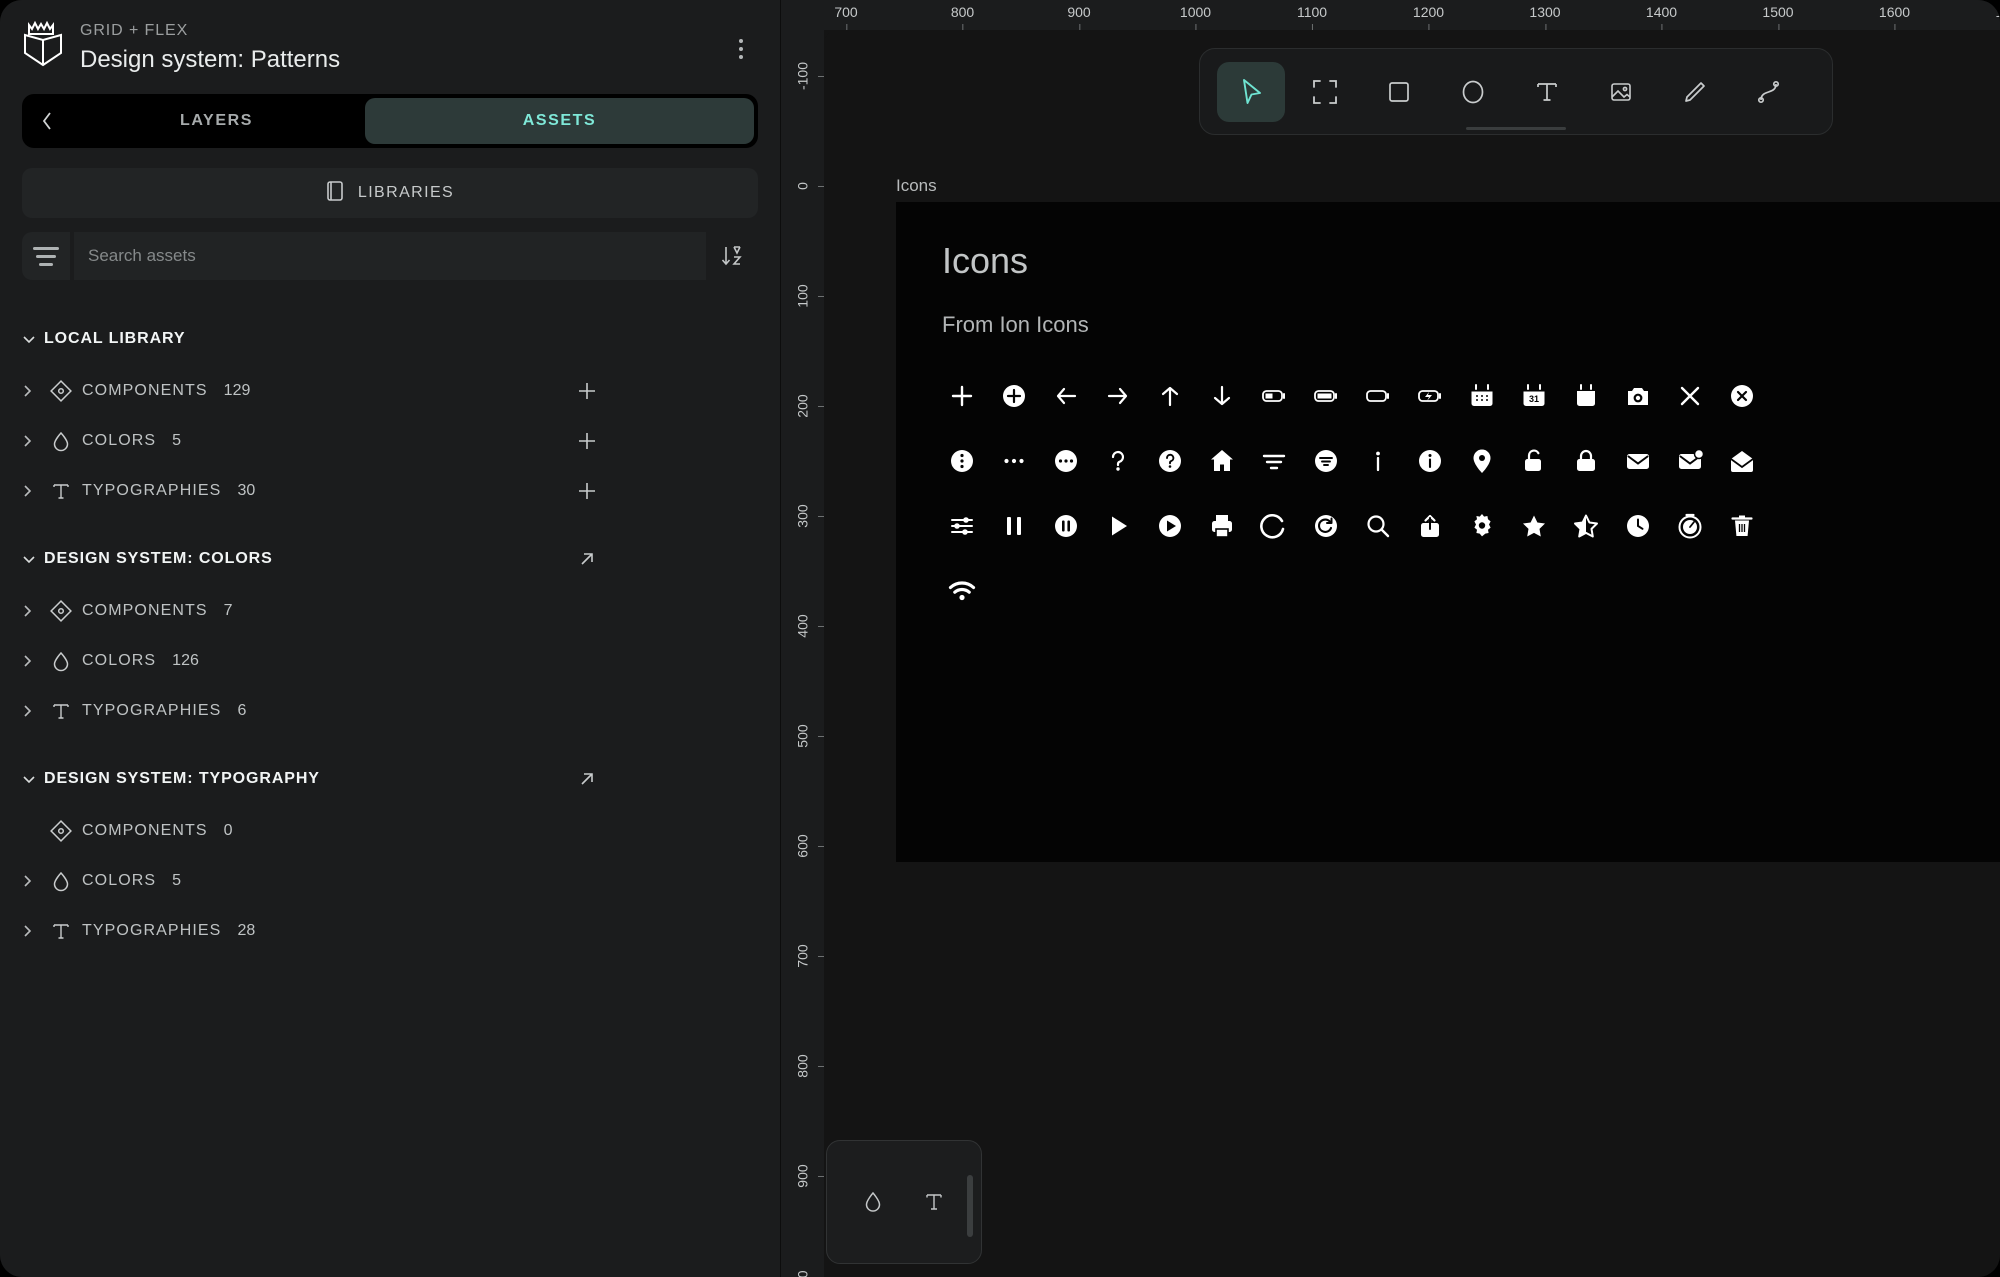  Describe the element at coordinates (1742, 526) in the screenshot. I see `trash-icon` at that location.